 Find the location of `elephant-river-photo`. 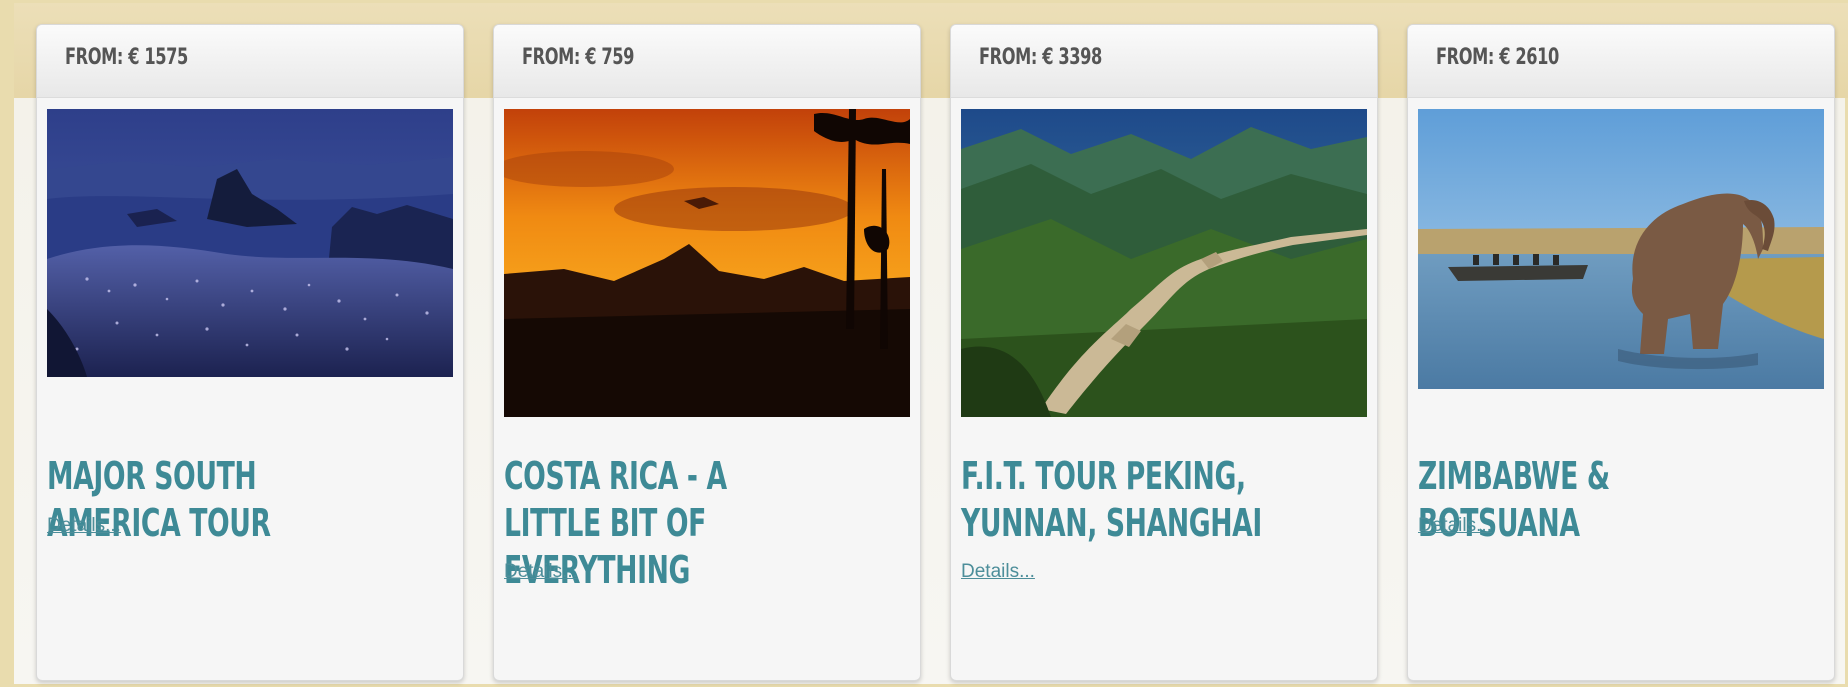

elephant-river-photo is located at coordinates (1621, 249).